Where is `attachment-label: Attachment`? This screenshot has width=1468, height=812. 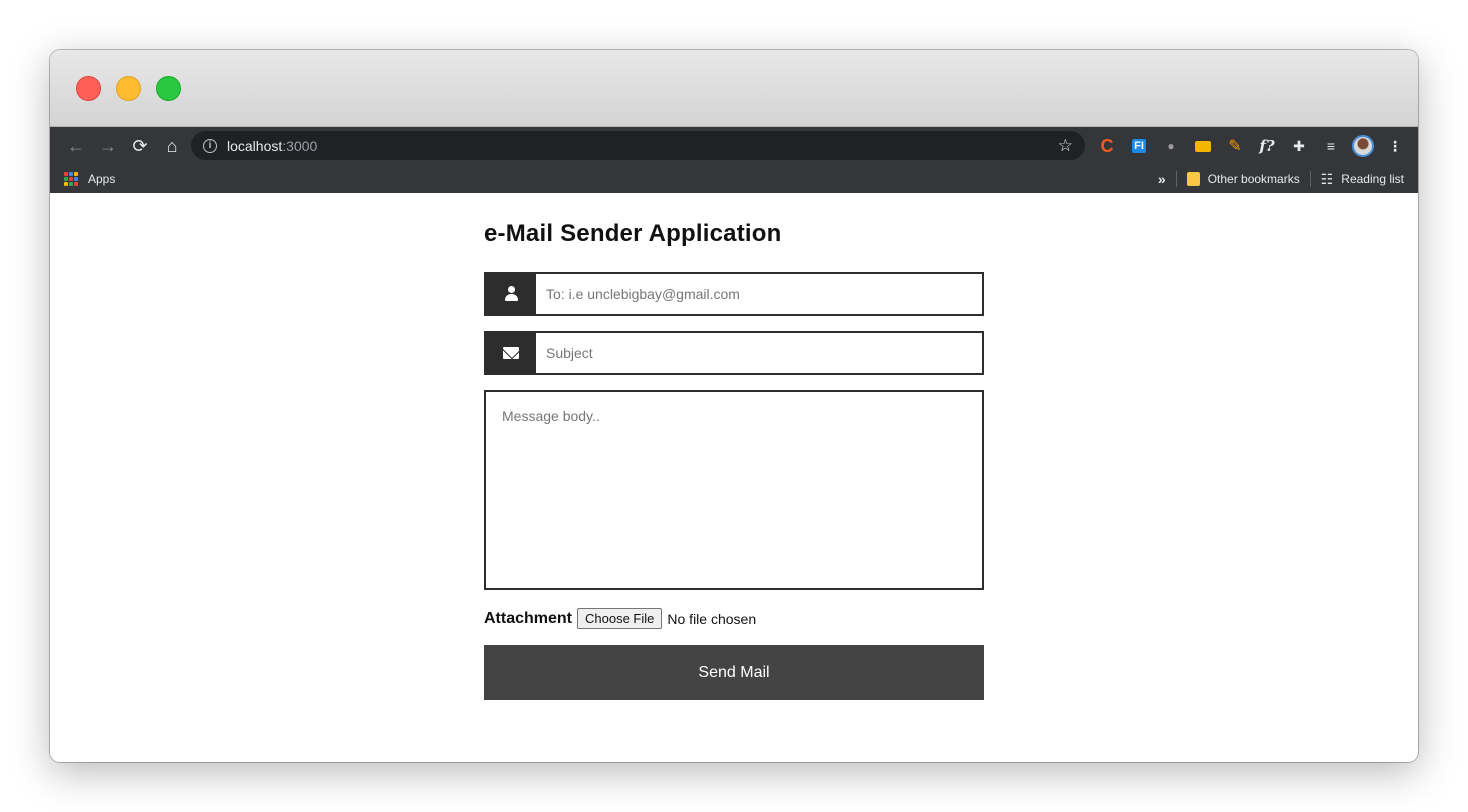 attachment-label: Attachment is located at coordinates (528, 618).